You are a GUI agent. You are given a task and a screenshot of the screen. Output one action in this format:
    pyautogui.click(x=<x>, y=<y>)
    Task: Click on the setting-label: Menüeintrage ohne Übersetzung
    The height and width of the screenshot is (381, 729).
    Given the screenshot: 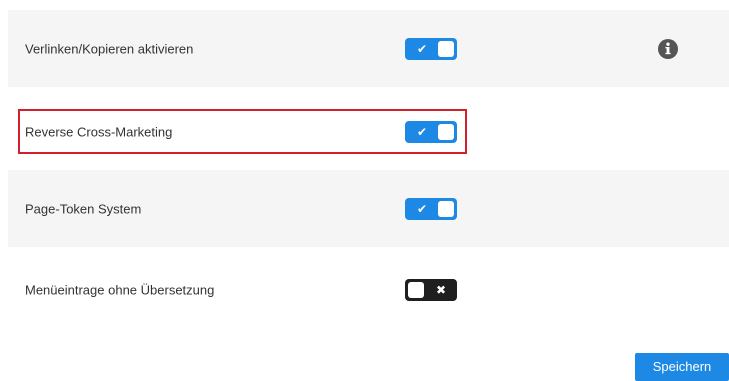 What is the action you would take?
    pyautogui.click(x=120, y=289)
    